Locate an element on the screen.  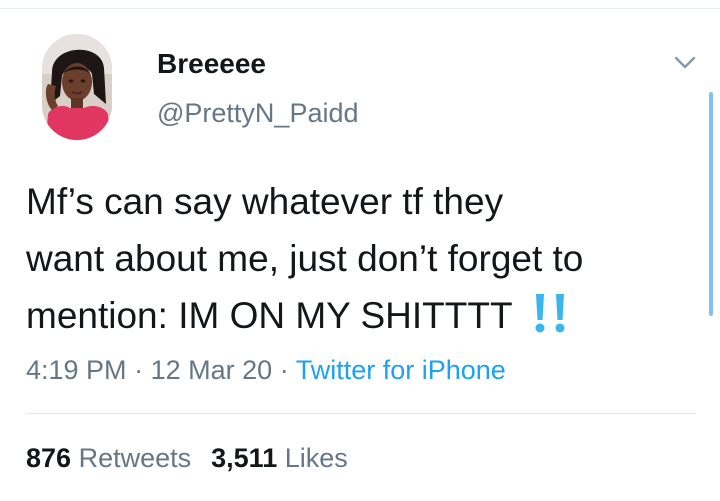
tweet-time: 4:19 PM is located at coordinates (76, 370).